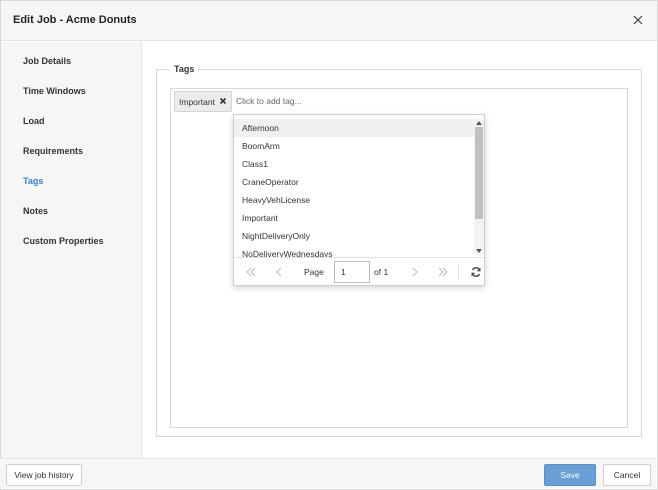 Image resolution: width=658 pixels, height=490 pixels. What do you see at coordinates (53, 151) in the screenshot?
I see `sidebar-item-requirements: Requirements` at bounding box center [53, 151].